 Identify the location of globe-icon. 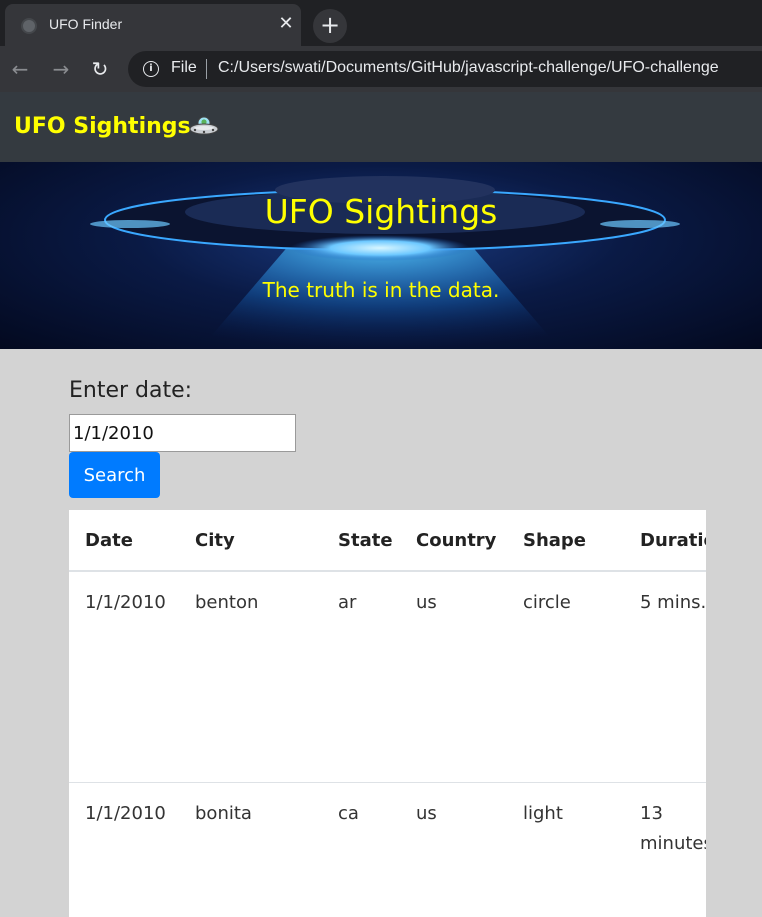
(29, 26).